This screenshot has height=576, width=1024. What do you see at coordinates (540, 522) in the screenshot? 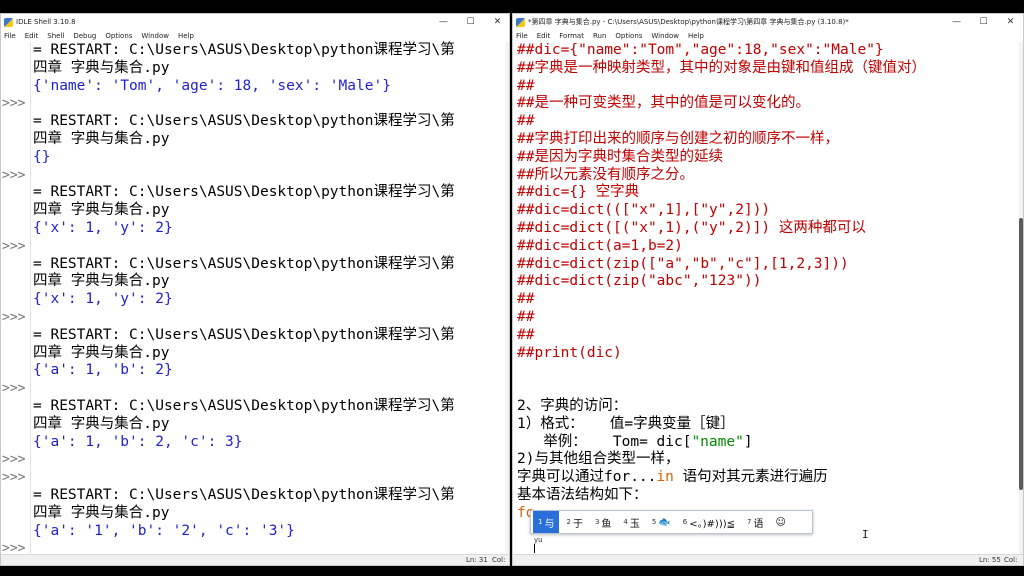
I see `ime-candidate-number: 1` at bounding box center [540, 522].